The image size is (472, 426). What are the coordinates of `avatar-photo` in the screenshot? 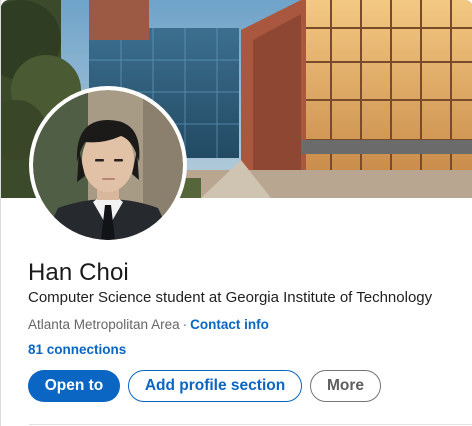 It's located at (108, 165).